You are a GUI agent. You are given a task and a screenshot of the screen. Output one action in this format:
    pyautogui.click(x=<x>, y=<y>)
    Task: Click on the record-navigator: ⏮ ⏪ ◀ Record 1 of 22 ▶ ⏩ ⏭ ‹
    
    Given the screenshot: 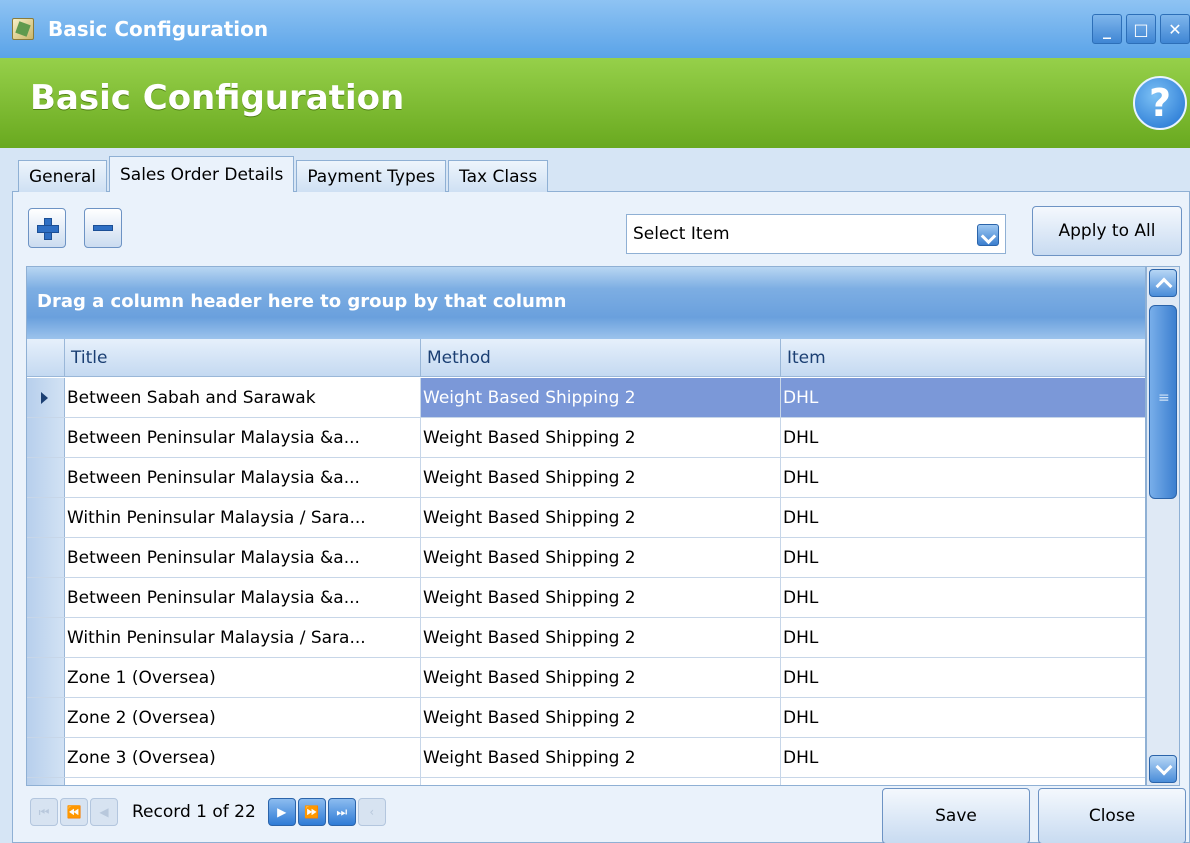 What is the action you would take?
    pyautogui.click(x=451, y=812)
    